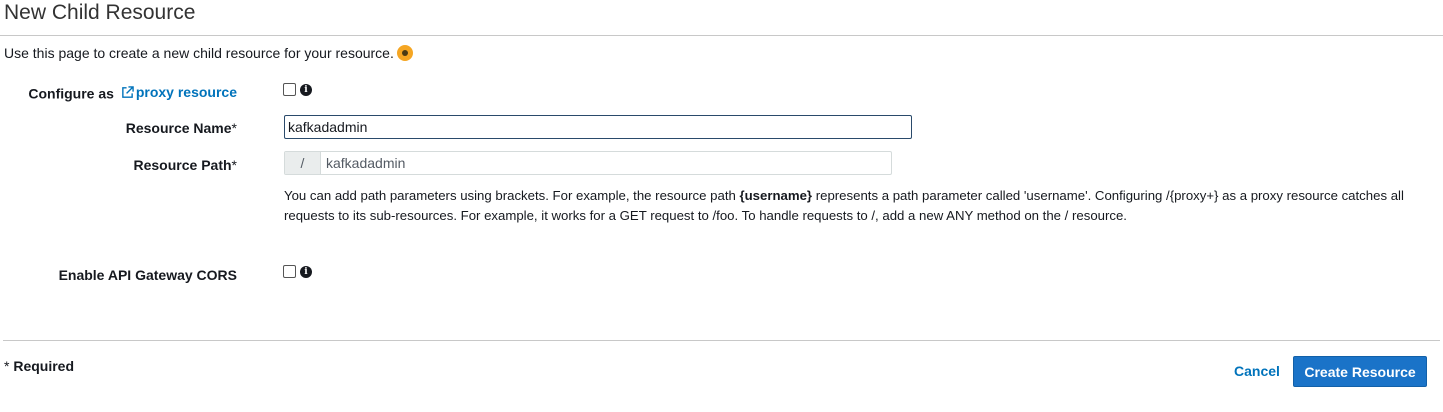 Image resolution: width=1443 pixels, height=412 pixels. Describe the element at coordinates (1257, 371) in the screenshot. I see `cancel-button: Cancel` at that location.